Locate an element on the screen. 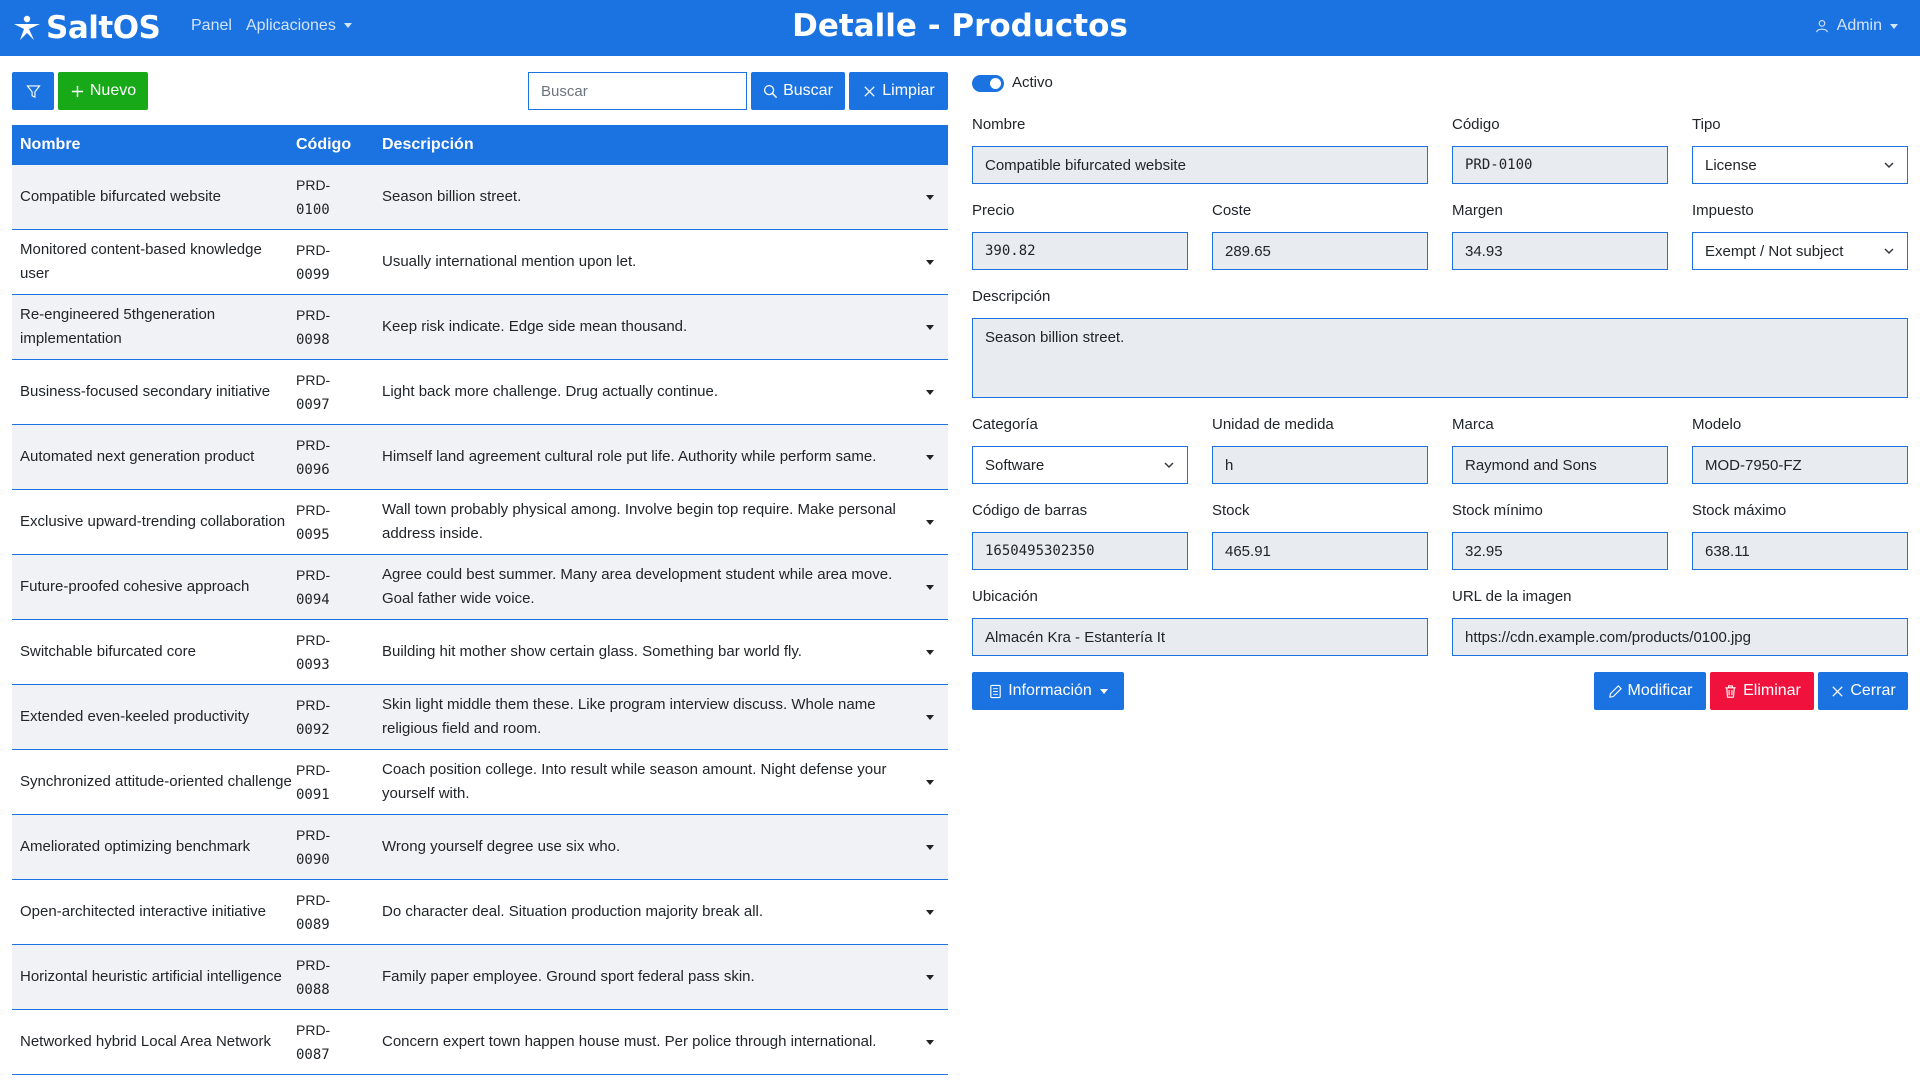 This screenshot has height=1080, width=1920. close-icon is located at coordinates (869, 91).